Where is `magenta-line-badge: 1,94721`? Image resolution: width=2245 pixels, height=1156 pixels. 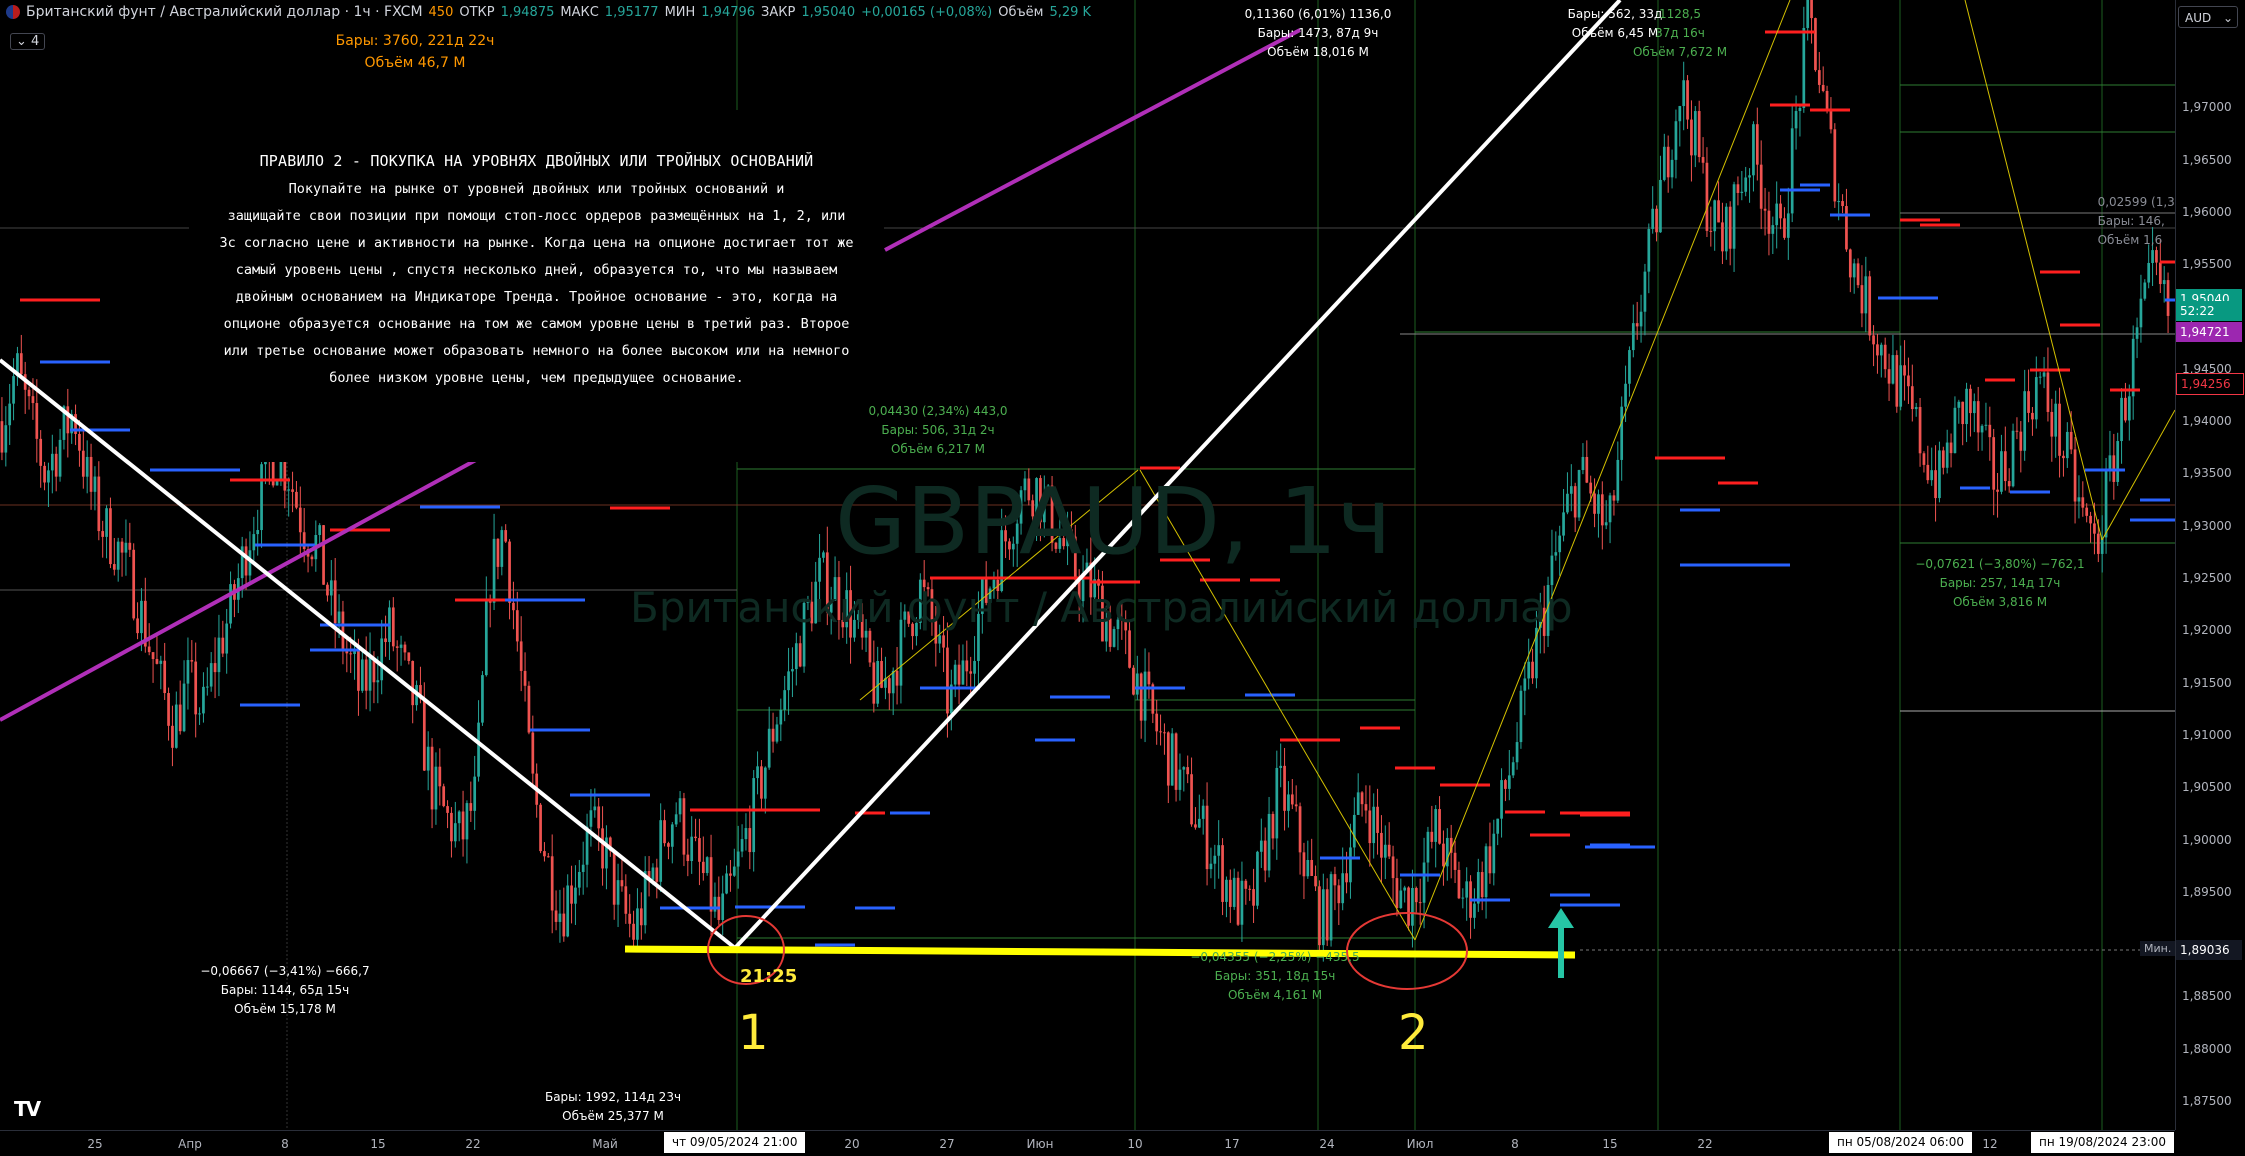
magenta-line-badge: 1,94721 is located at coordinates (2209, 332).